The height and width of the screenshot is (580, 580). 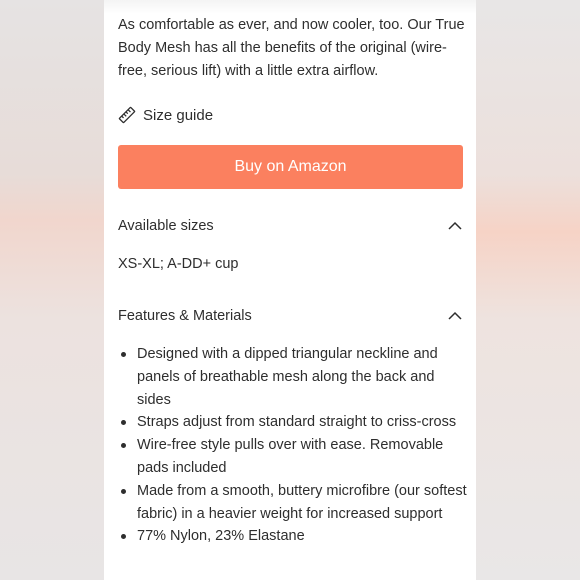 I want to click on size-guide-link: Size guide, so click(x=165, y=115).